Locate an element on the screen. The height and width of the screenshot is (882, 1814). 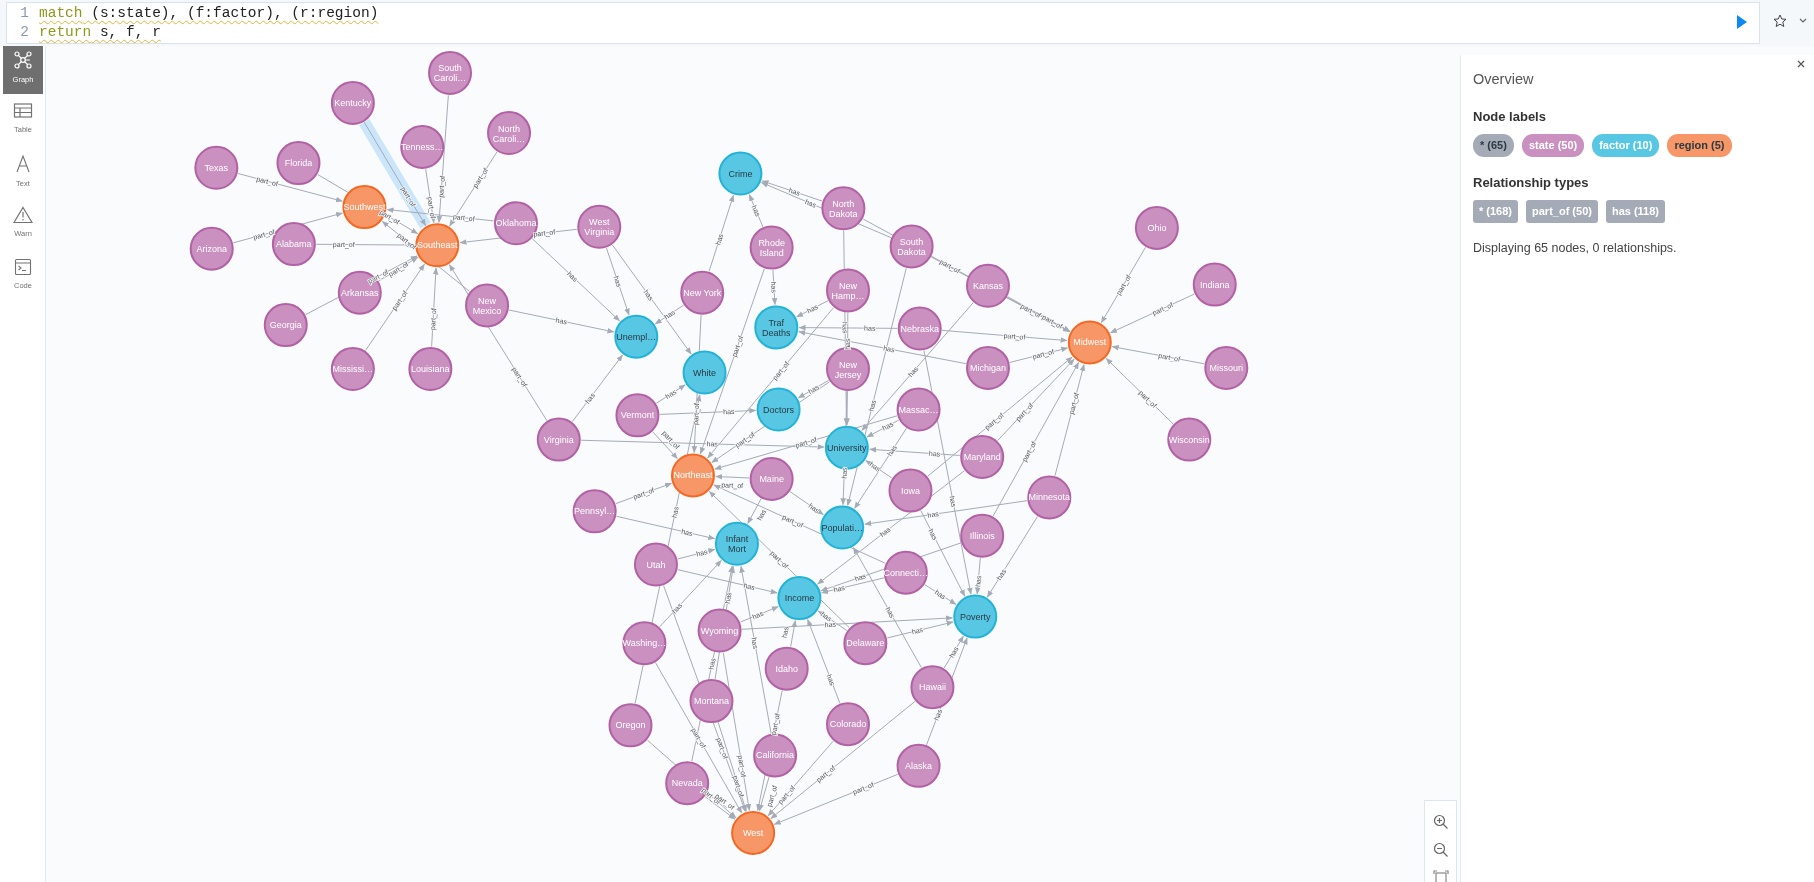
node-label: West Virginia is located at coordinates (599, 227).